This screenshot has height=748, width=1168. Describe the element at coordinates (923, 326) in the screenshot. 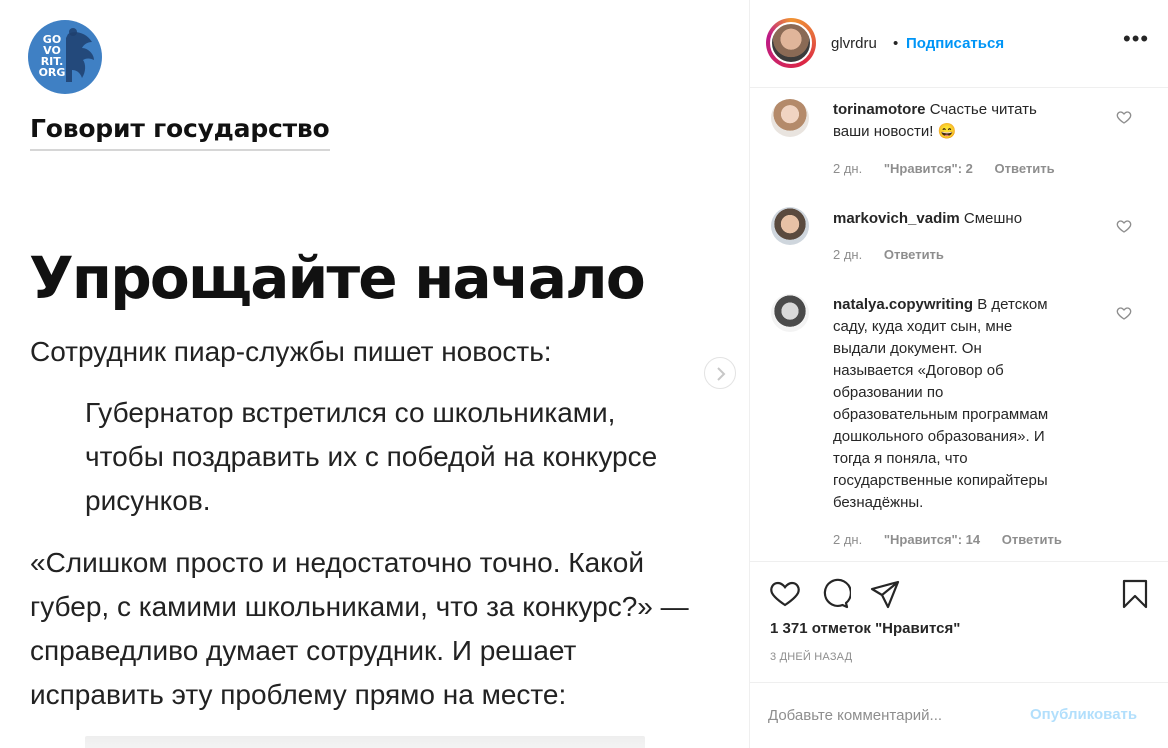

I see `comment-body: саду, куда ходит сын, мне` at that location.